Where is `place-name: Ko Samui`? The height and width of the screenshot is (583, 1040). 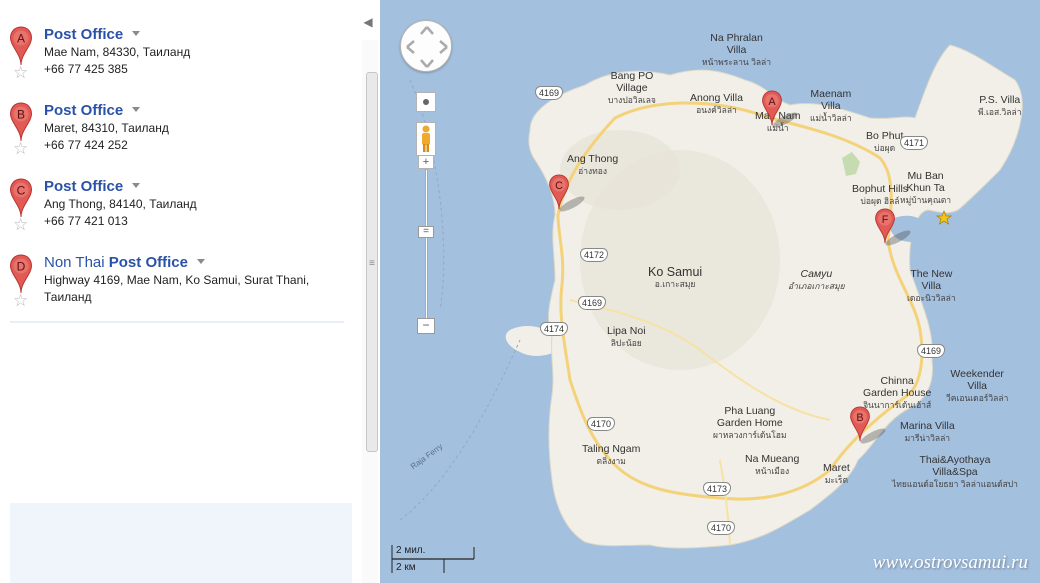 place-name: Ko Samui is located at coordinates (675, 272).